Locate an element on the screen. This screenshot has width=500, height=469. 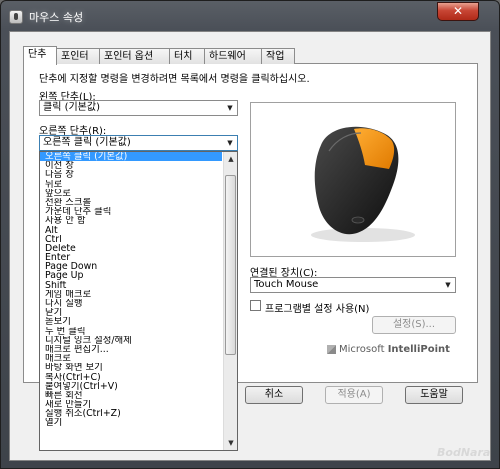
dropdown-option: 닫기 is located at coordinates (131, 312).